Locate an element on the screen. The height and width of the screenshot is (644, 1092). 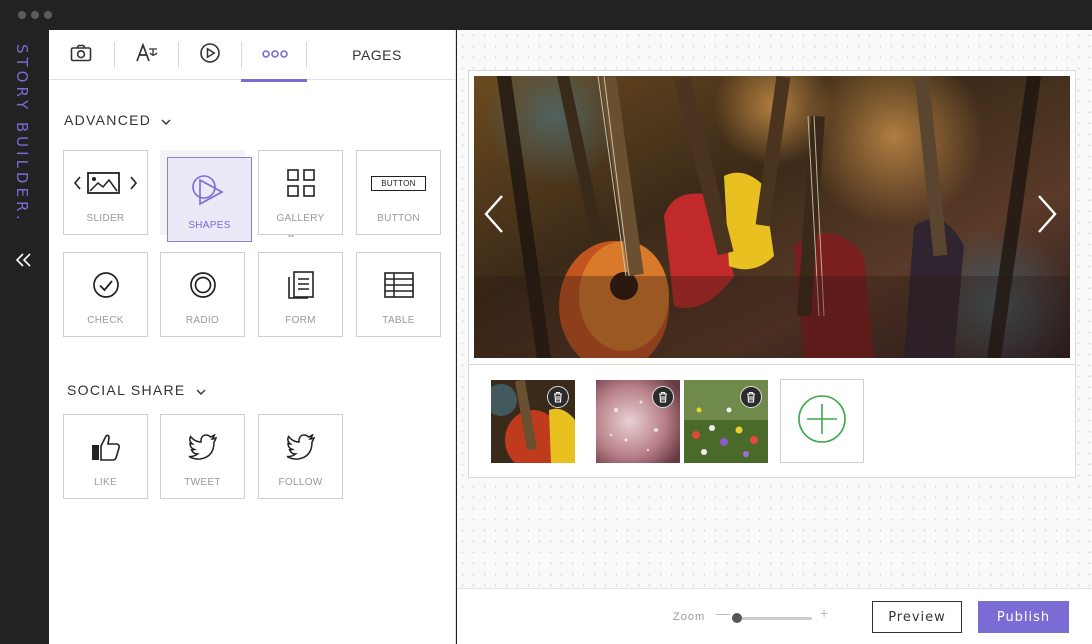
component-slider: SLIDER is located at coordinates (105, 192).